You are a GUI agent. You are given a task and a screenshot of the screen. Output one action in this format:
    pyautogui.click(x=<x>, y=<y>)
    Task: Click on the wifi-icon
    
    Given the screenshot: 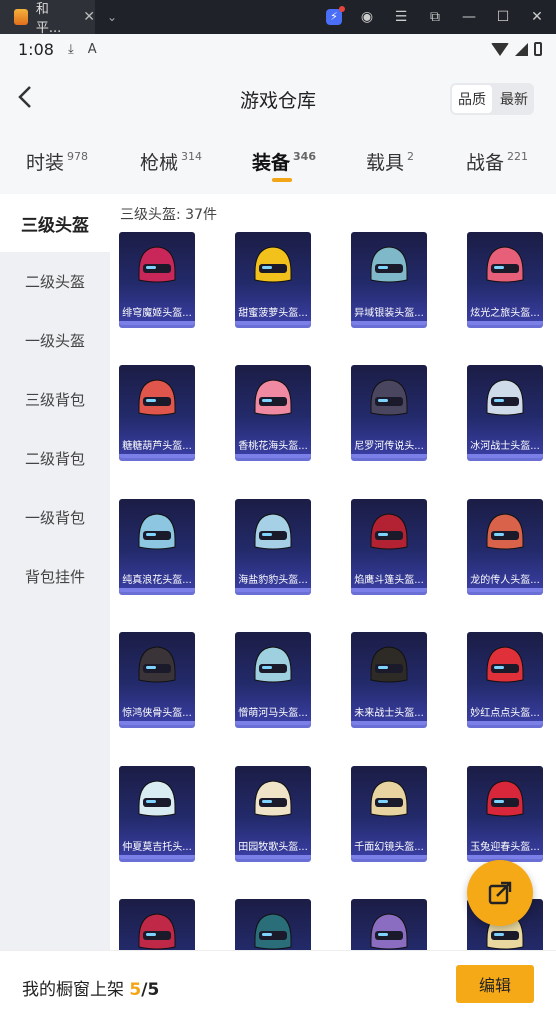 What is the action you would take?
    pyautogui.click(x=500, y=49)
    